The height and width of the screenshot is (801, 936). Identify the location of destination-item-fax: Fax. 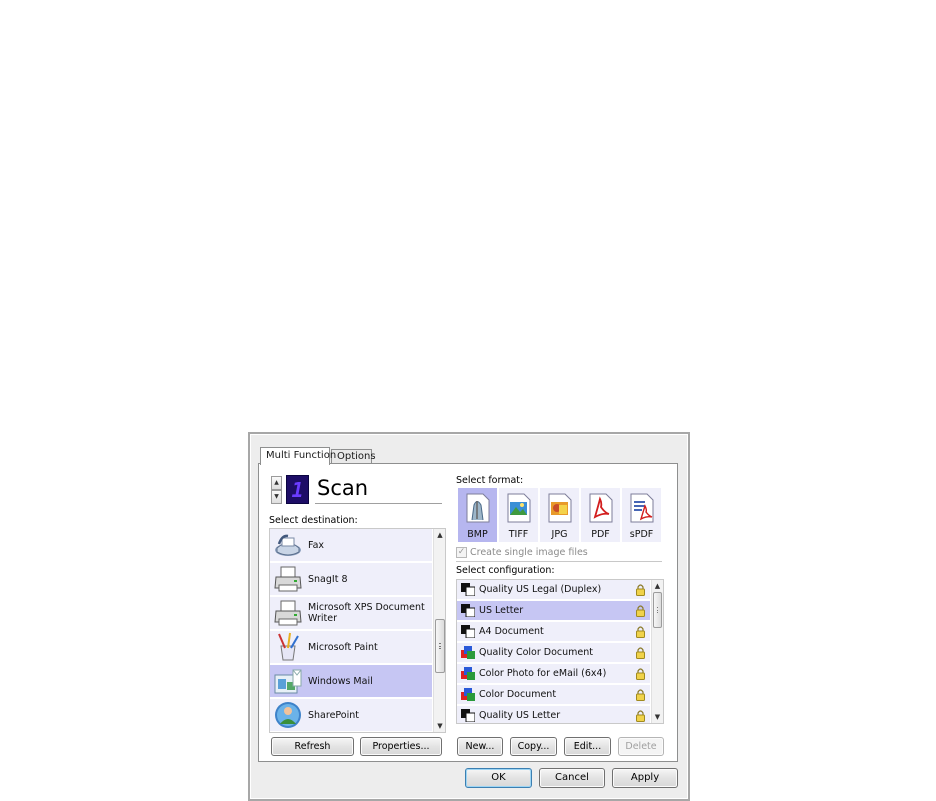
(351, 545).